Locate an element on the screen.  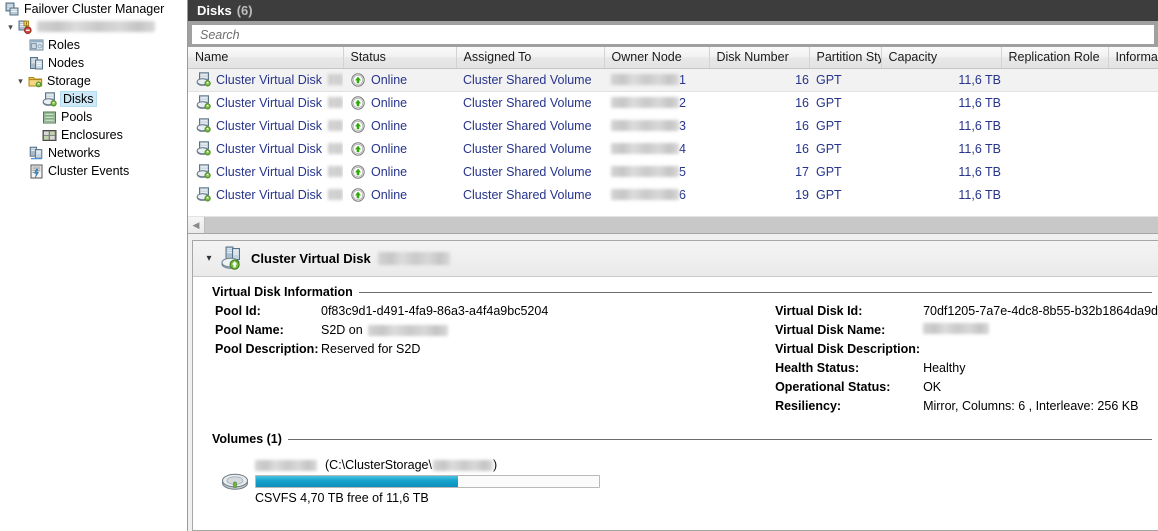
cell-name: Cluster Virtual Disk is located at coordinates (265, 102).